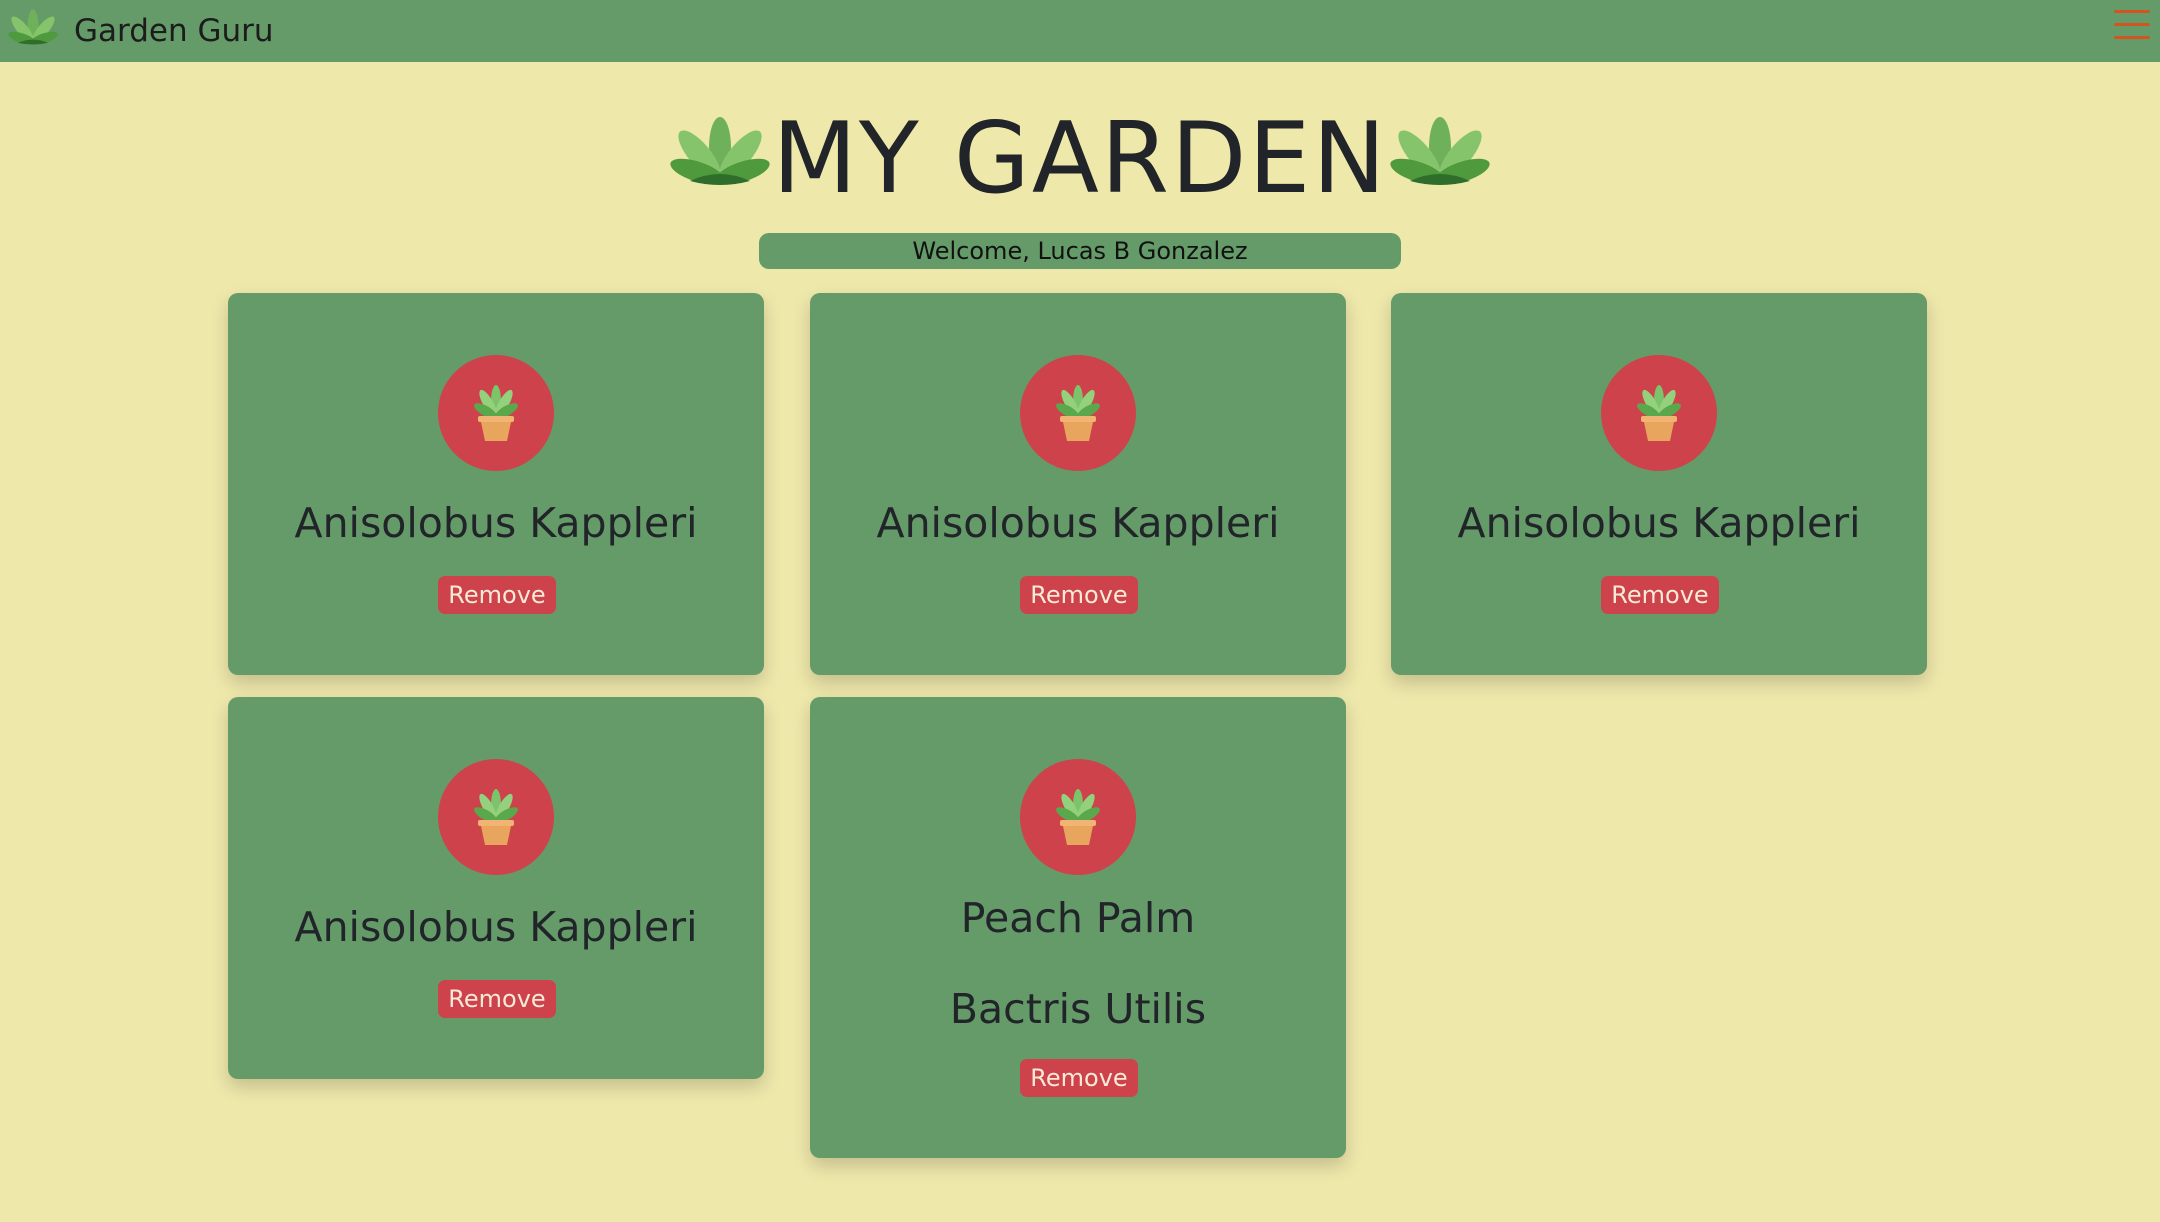 The width and height of the screenshot is (2160, 1222). Describe the element at coordinates (174, 31) in the screenshot. I see `brand-title: Garden Guru` at that location.